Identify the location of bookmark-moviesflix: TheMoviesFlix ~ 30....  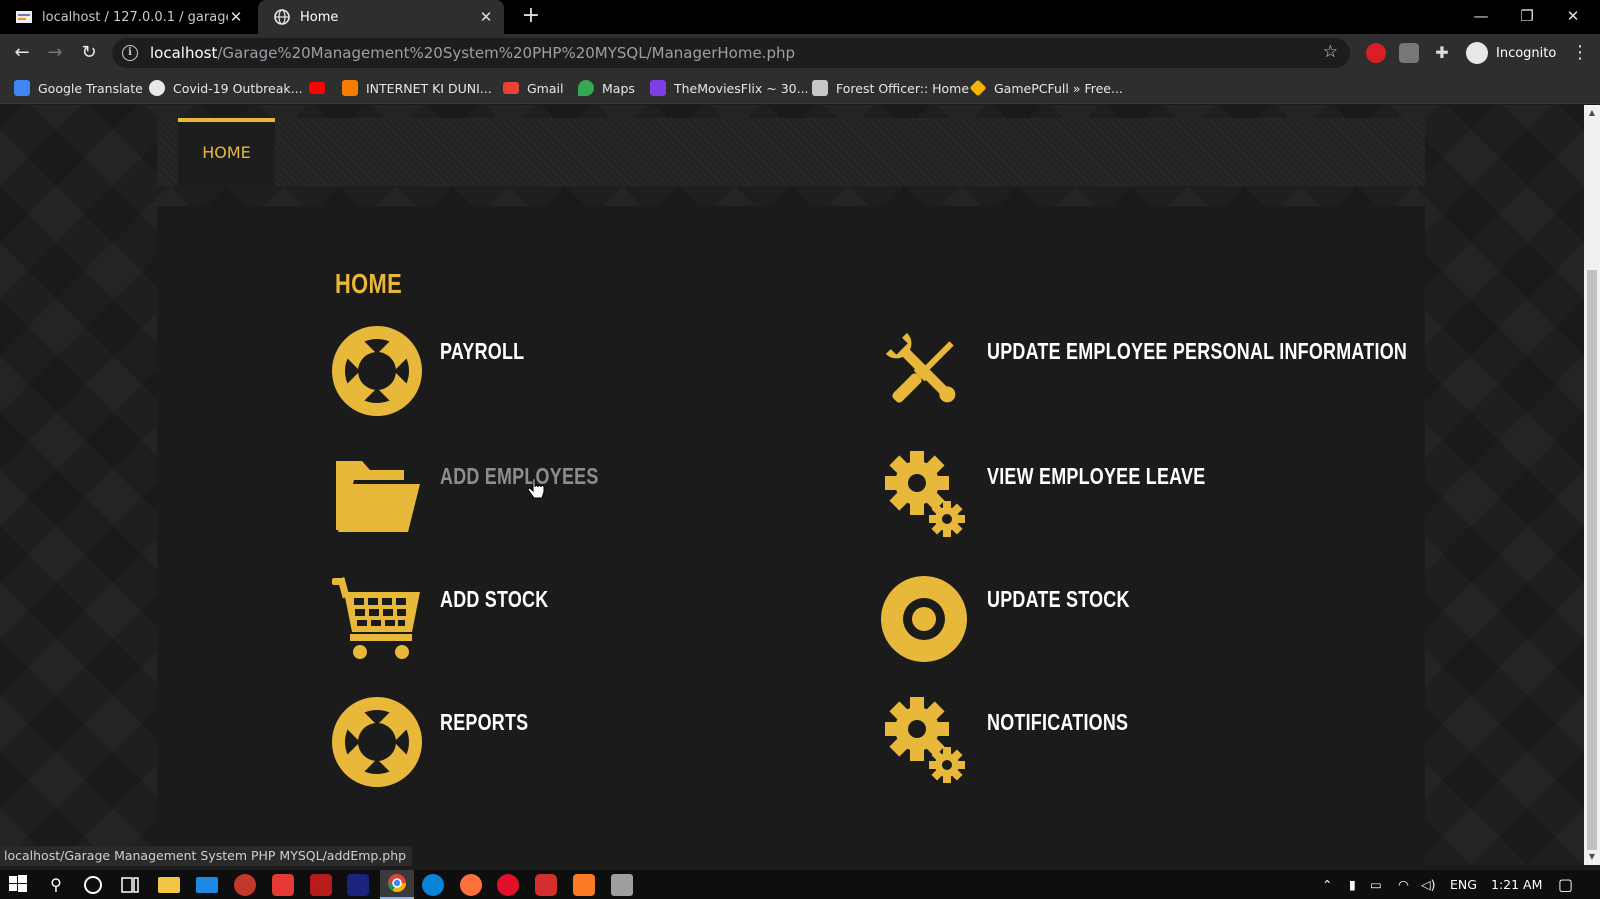
(729, 88).